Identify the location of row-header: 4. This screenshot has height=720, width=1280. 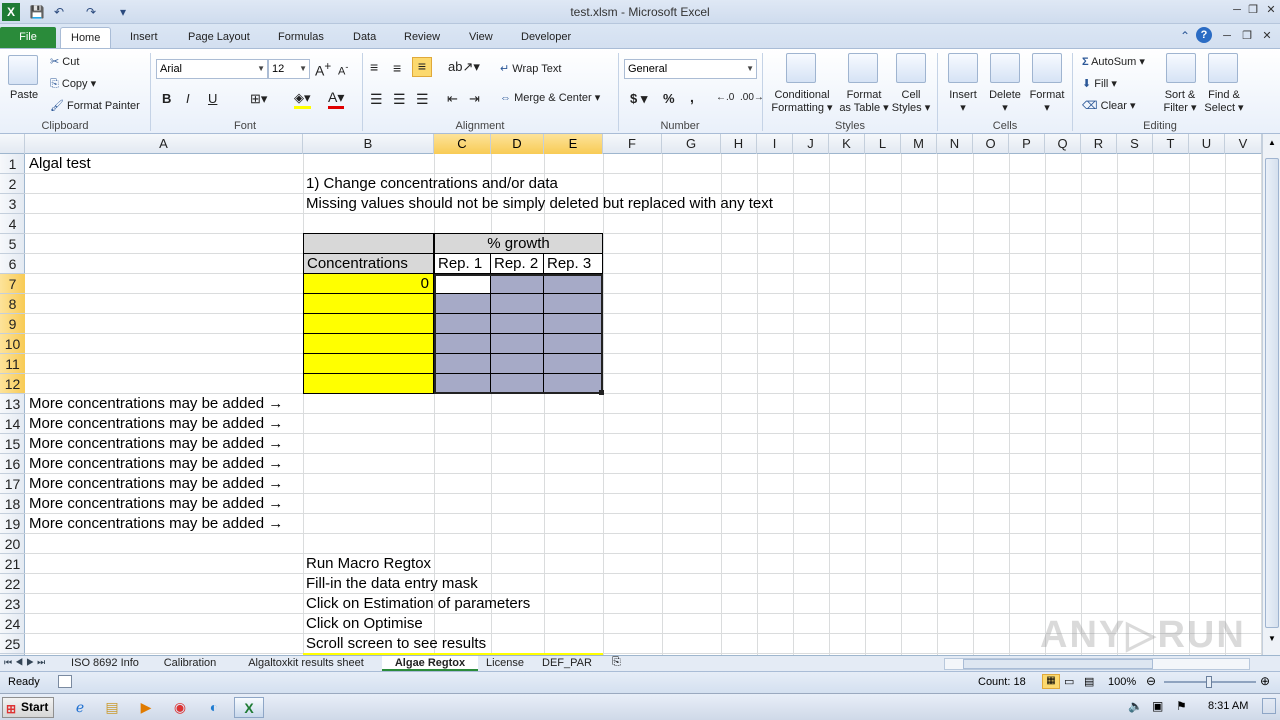
(12, 224).